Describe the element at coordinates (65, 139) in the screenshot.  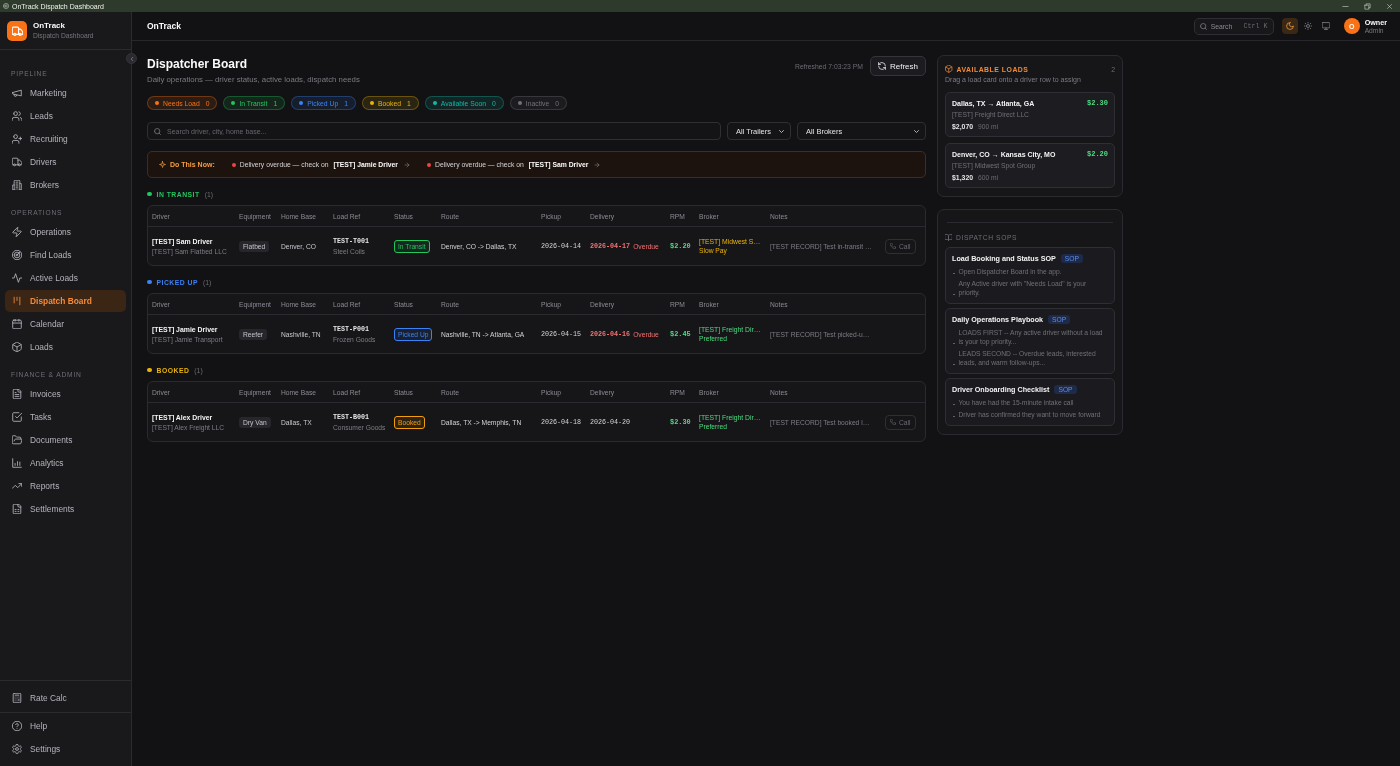
I see `sidebar-item: Recruiting` at that location.